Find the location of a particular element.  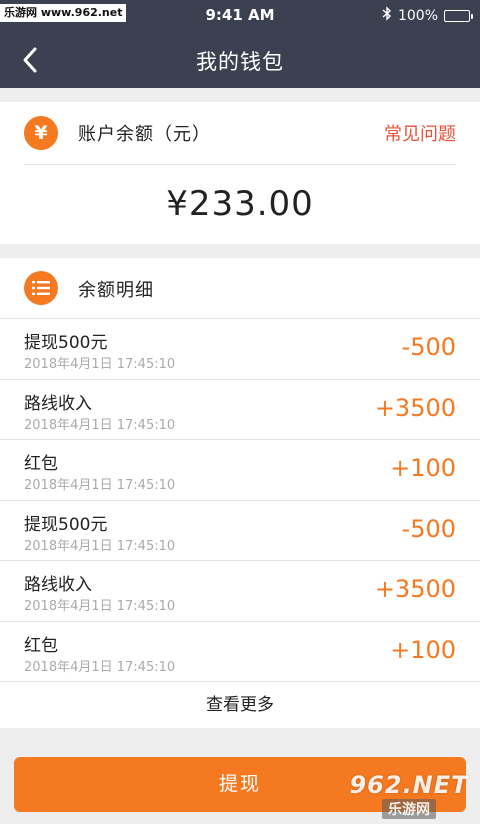

yen-circle-icon: ¥ is located at coordinates (41, 133).